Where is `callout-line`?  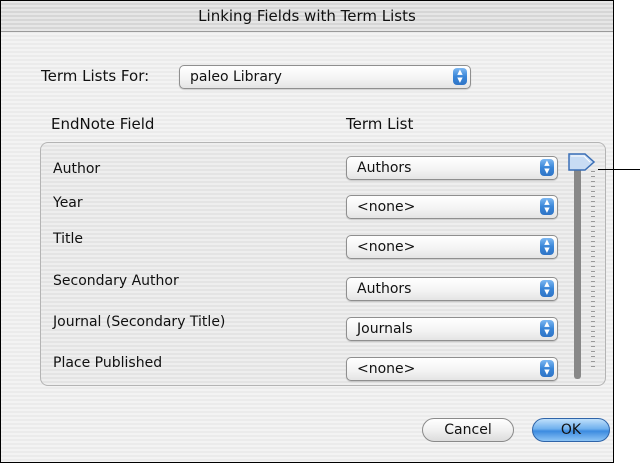 callout-line is located at coordinates (619, 169).